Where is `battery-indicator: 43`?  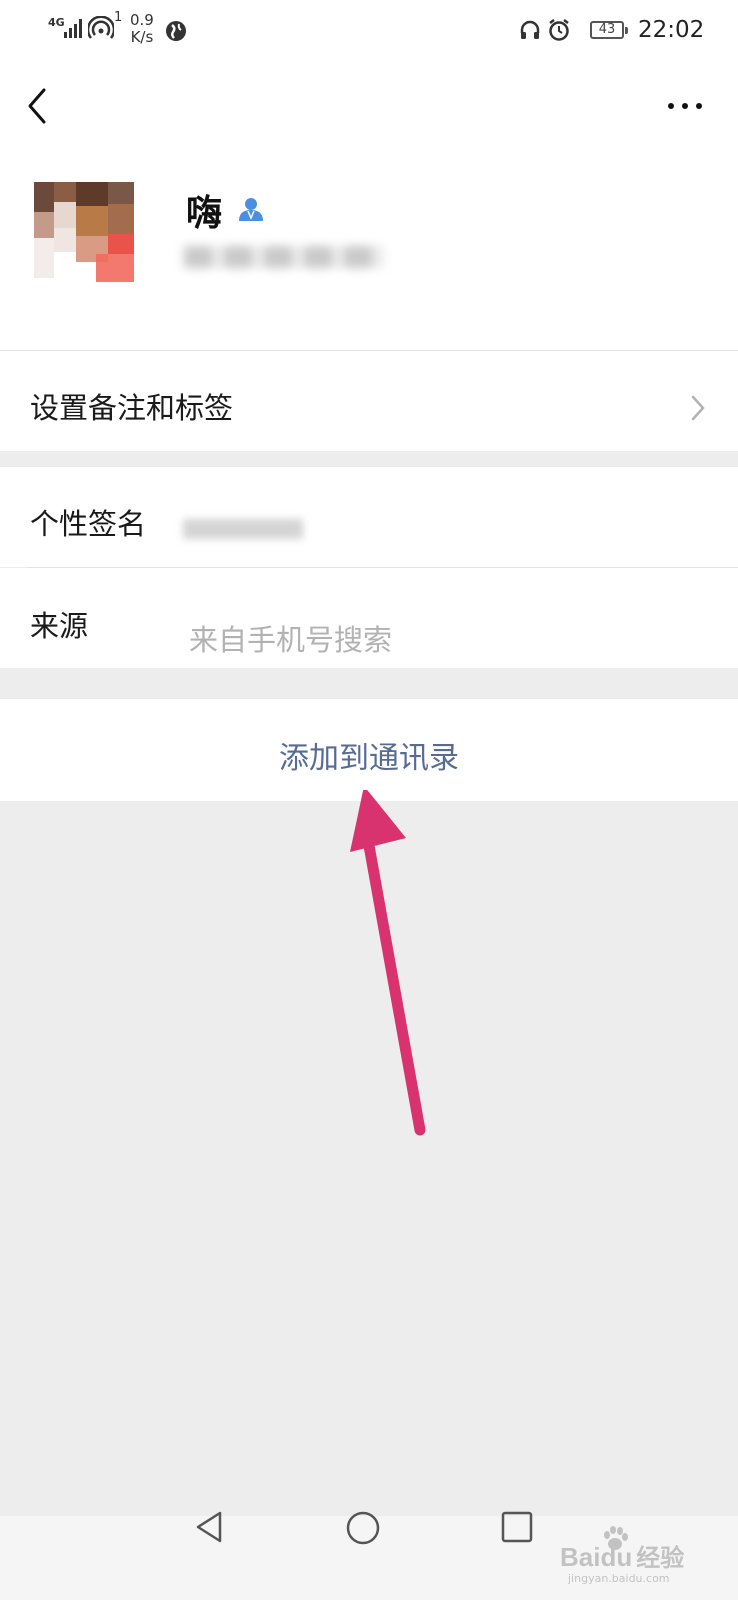
battery-indicator: 43 is located at coordinates (609, 30).